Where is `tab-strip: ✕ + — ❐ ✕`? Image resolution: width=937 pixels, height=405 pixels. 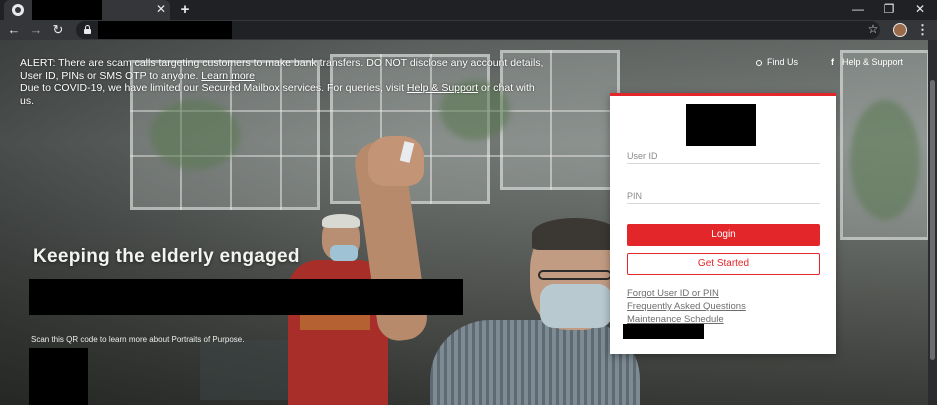 tab-strip: ✕ + — ❐ ✕ is located at coordinates (468, 10).